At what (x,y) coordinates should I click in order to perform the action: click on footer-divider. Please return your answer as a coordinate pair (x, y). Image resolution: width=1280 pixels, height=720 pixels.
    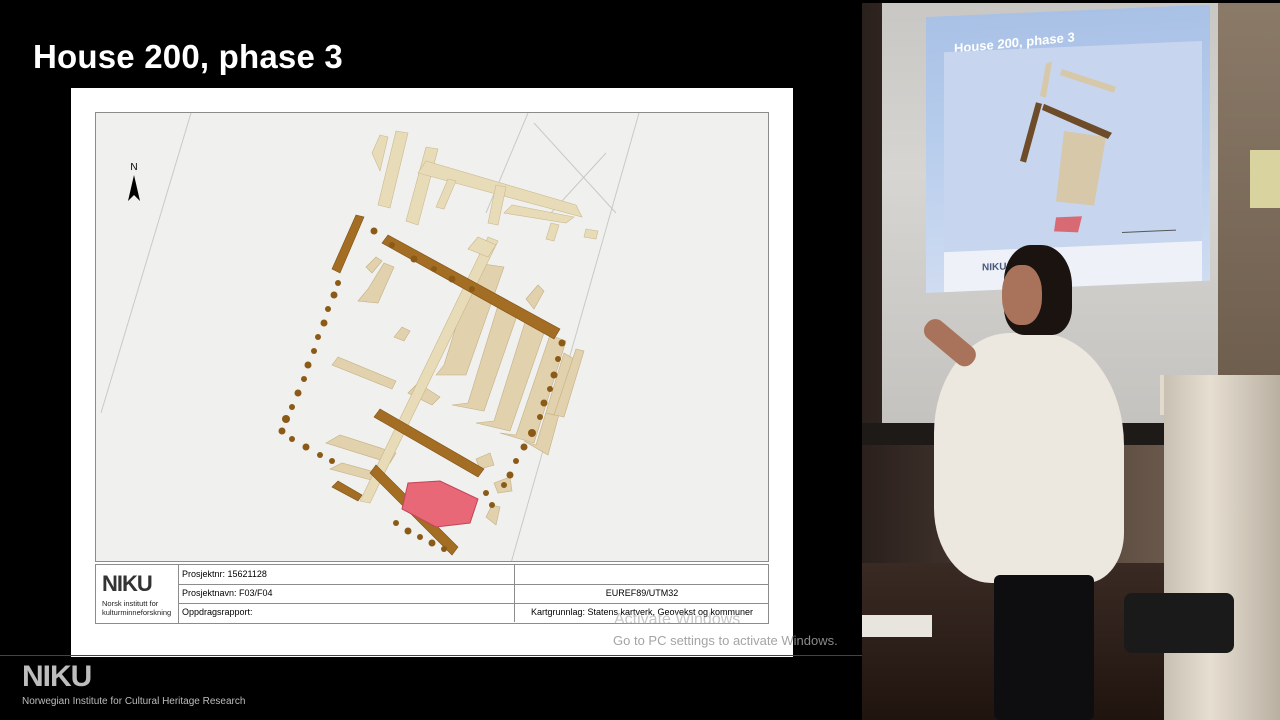
    Looking at the image, I should click on (431, 655).